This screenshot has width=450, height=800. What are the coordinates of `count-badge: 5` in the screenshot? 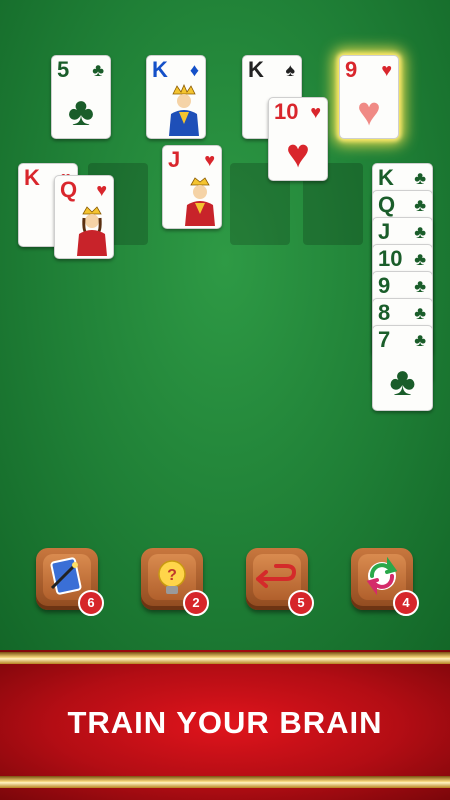 It's located at (301, 603).